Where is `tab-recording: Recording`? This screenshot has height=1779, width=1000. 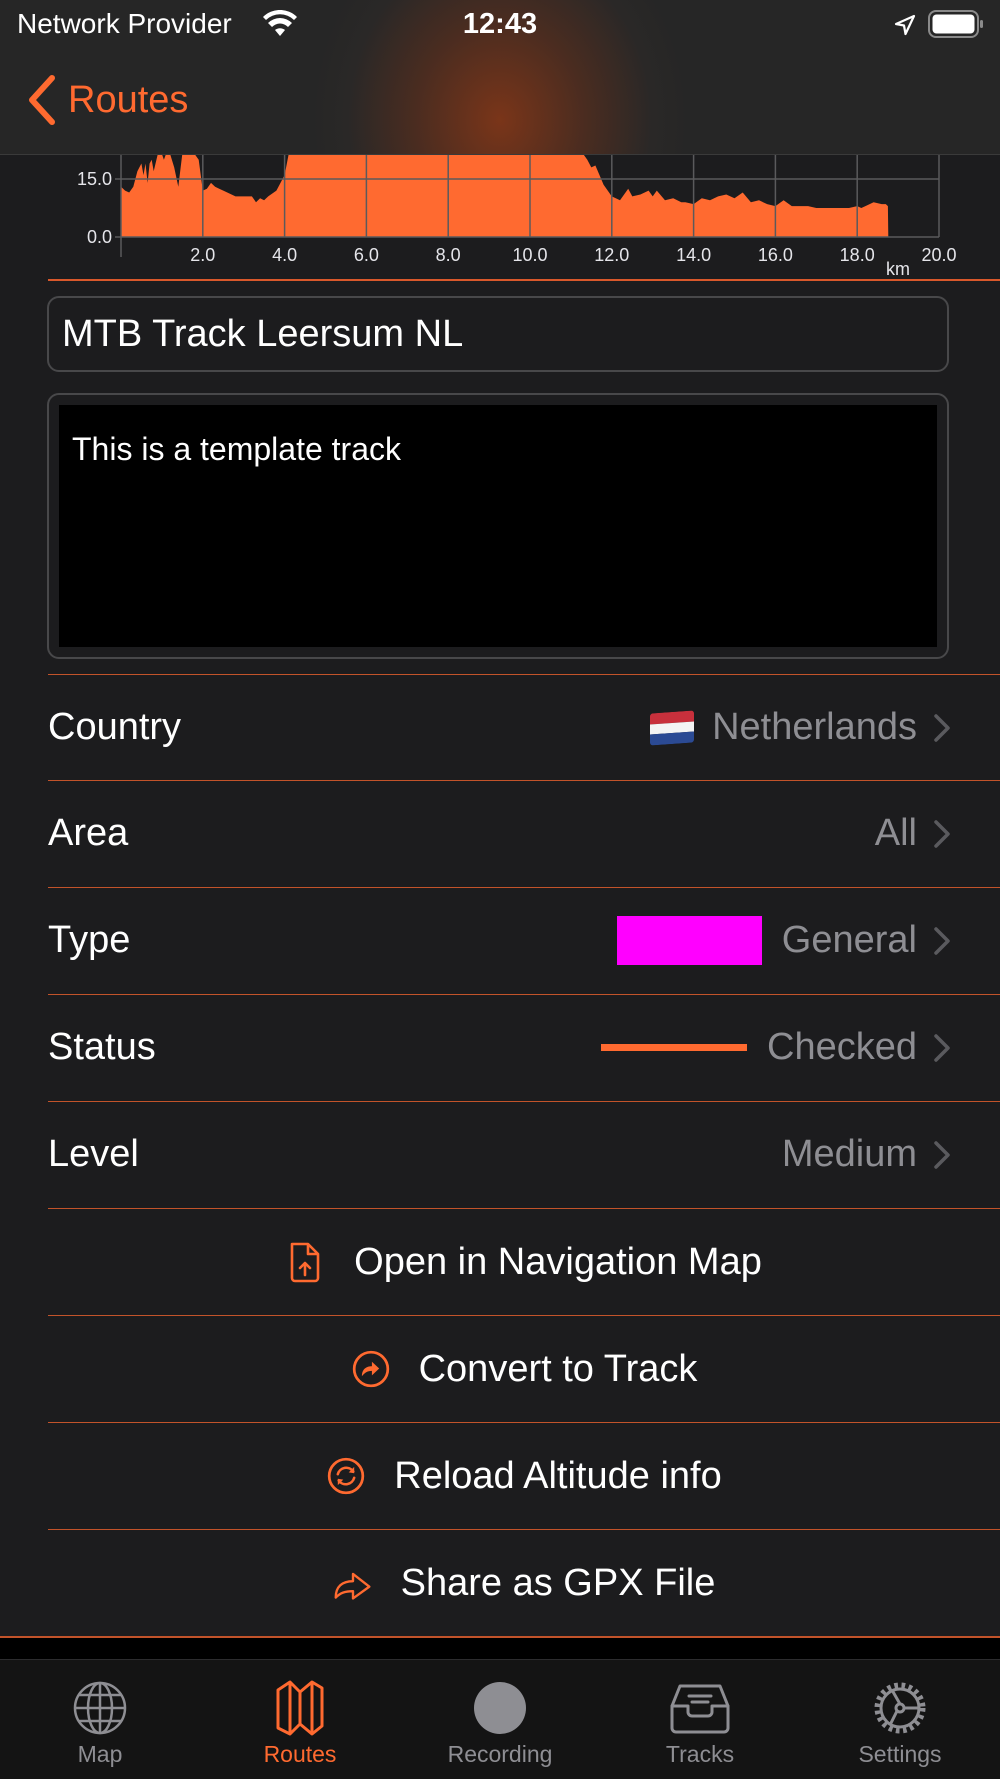 tab-recording: Recording is located at coordinates (500, 1719).